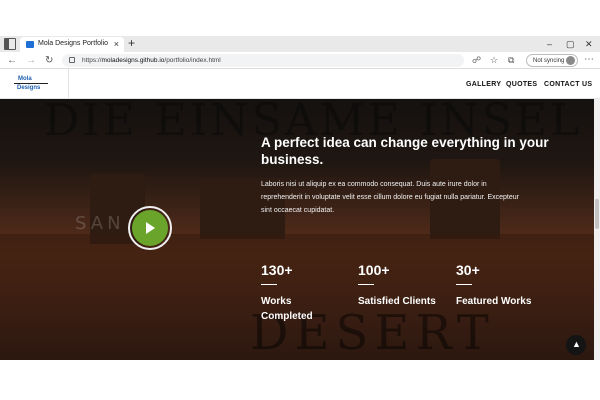 The height and width of the screenshot is (400, 600). Describe the element at coordinates (483, 84) in the screenshot. I see `nav-gallery: GALLERY` at that location.